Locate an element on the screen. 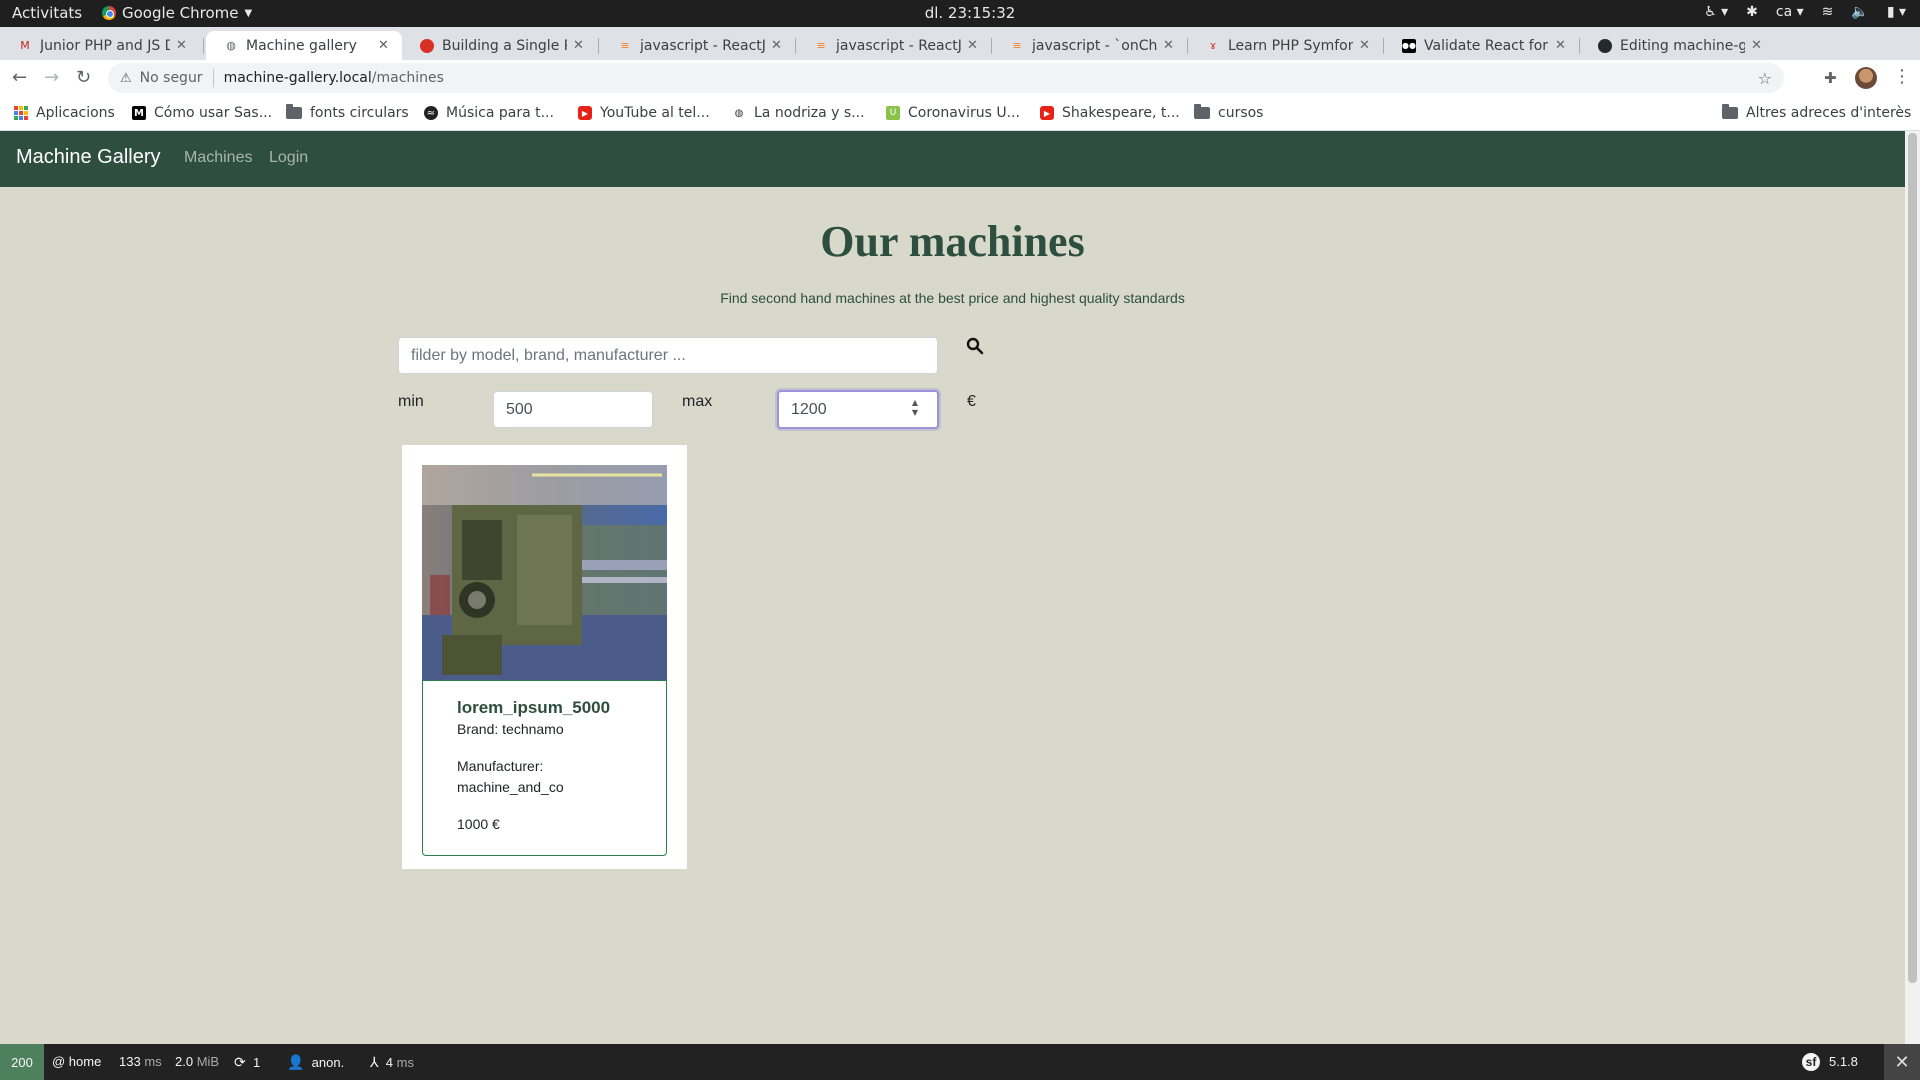  reload-icon: ↻ is located at coordinates (83, 77).